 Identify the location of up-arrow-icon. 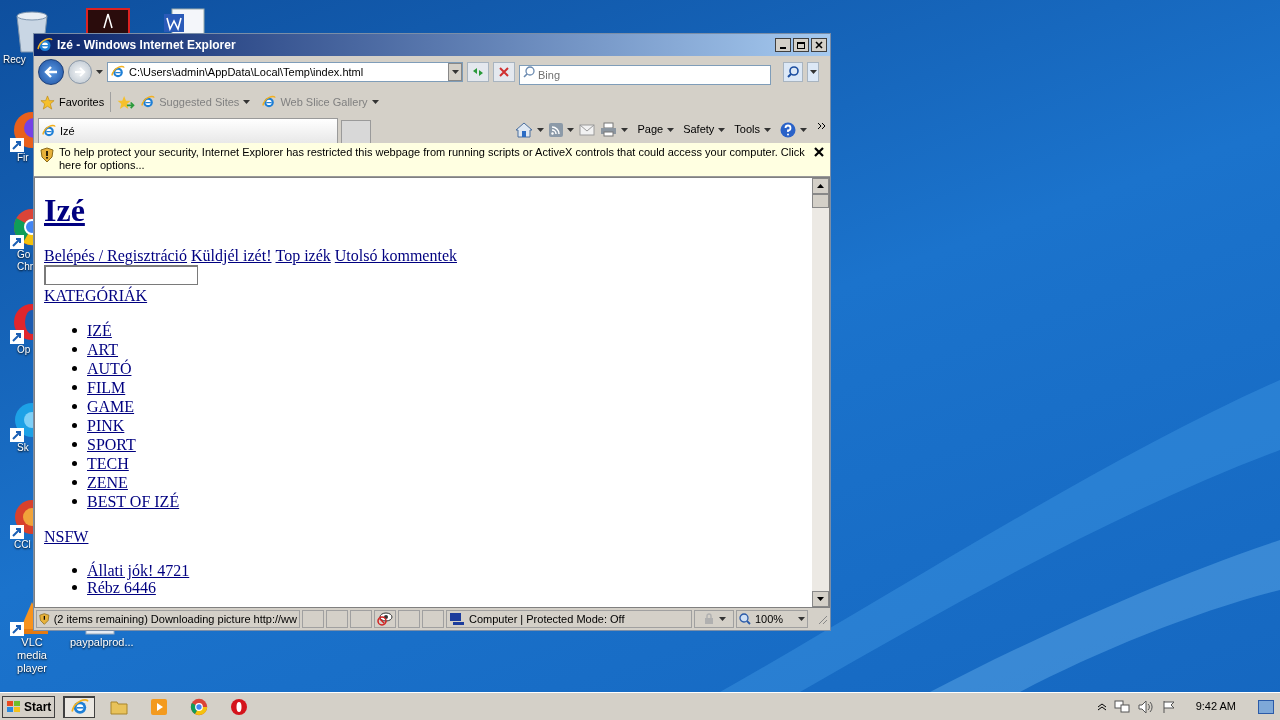
(820, 186).